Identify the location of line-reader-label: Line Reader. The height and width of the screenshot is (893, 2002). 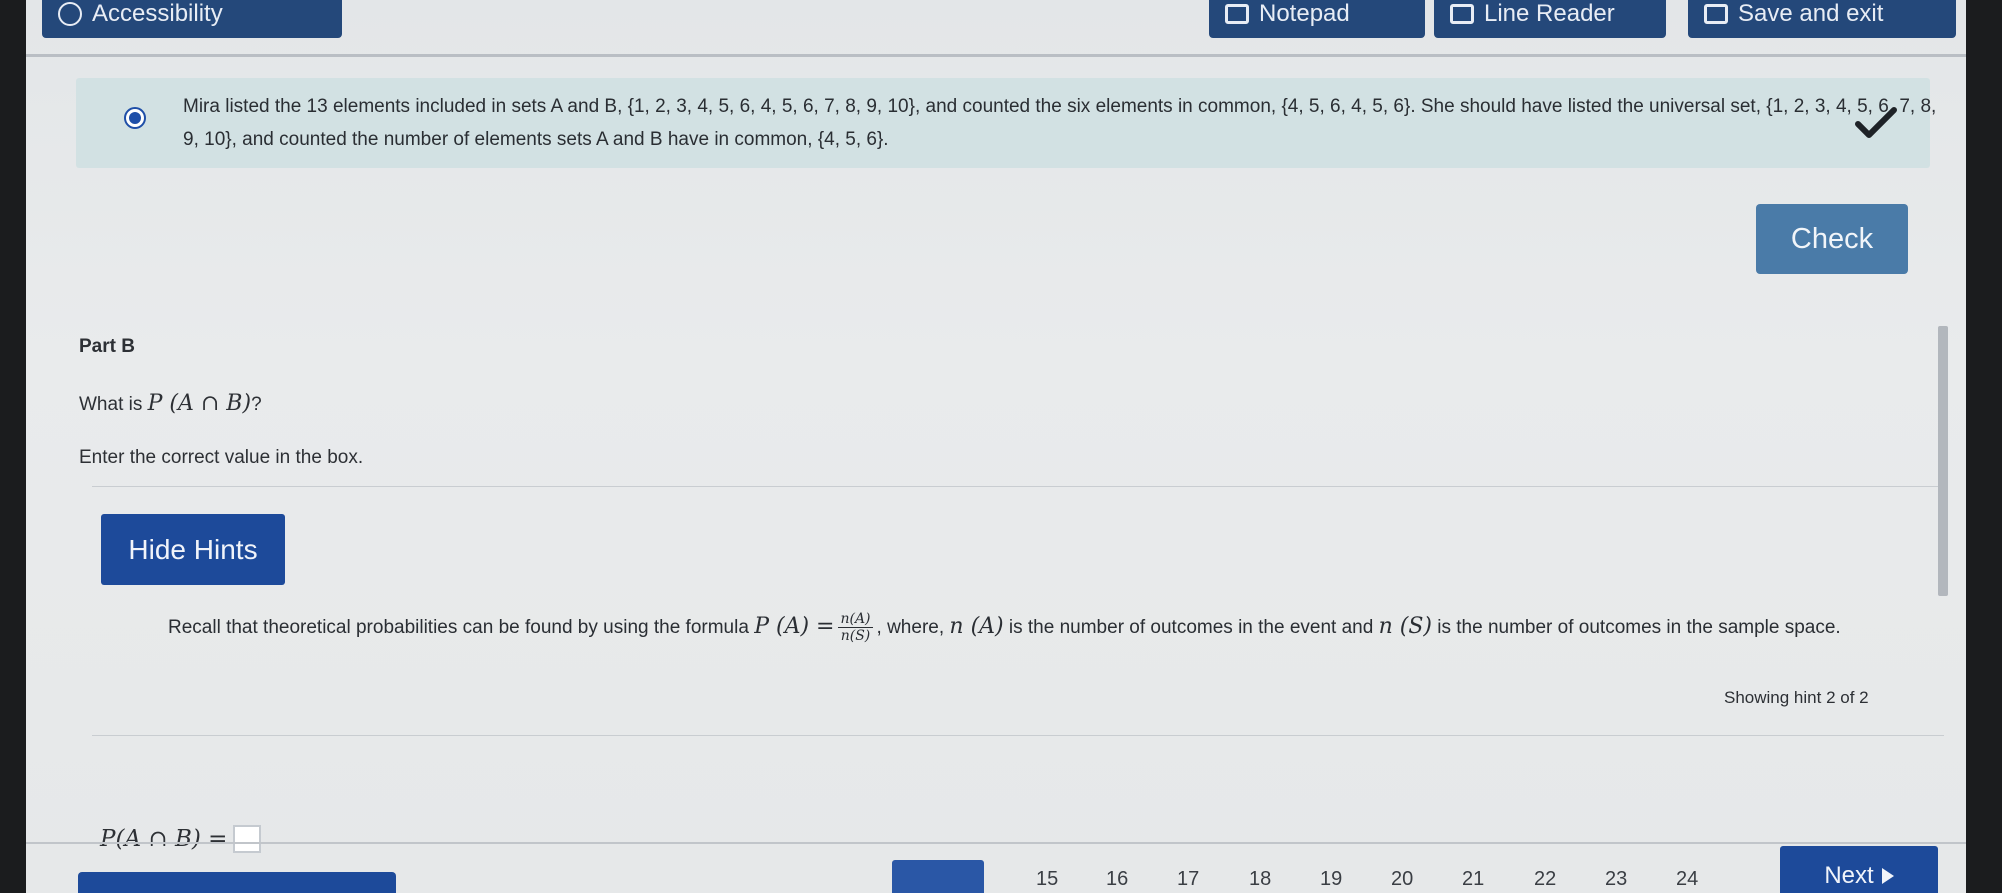
(1549, 13).